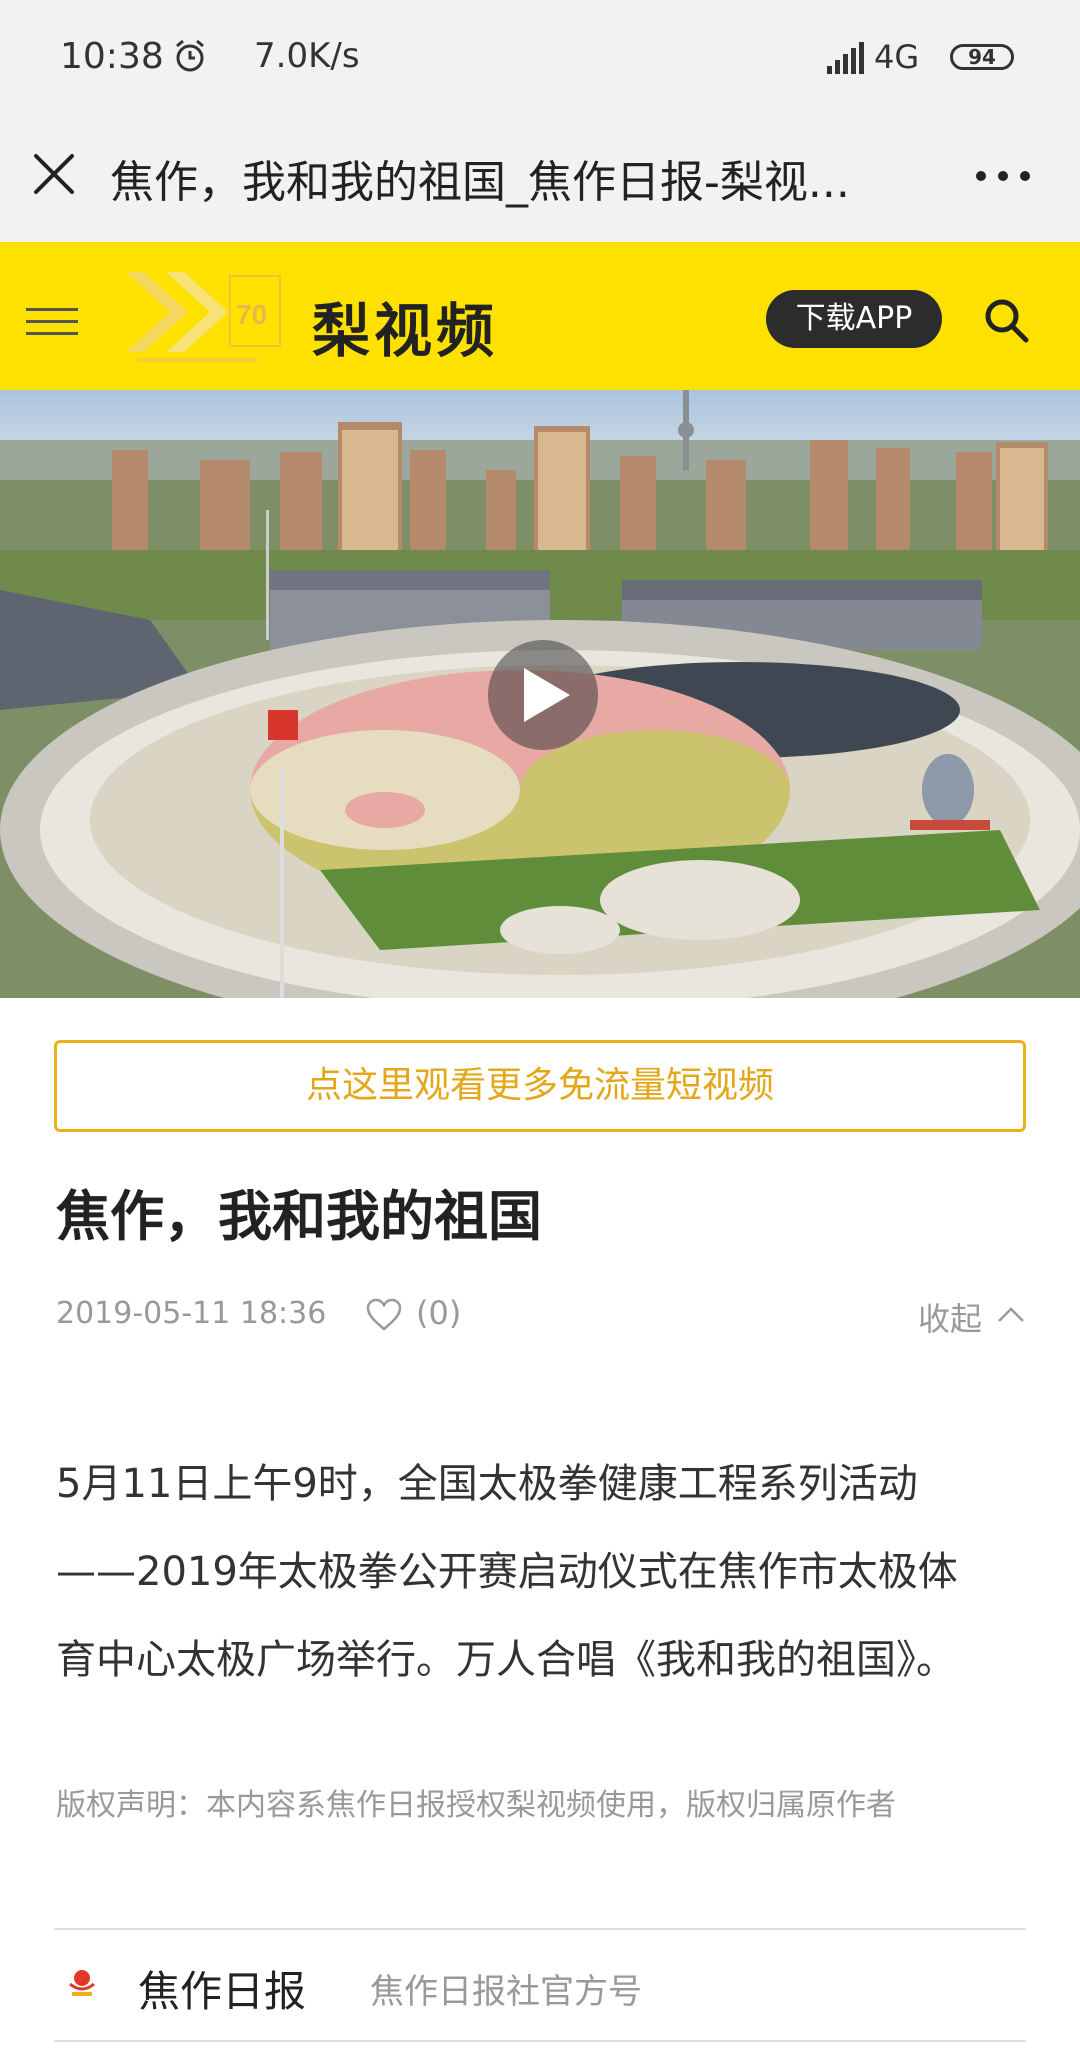  What do you see at coordinates (251, 314) in the screenshot?
I see `svg-text: 70` at bounding box center [251, 314].